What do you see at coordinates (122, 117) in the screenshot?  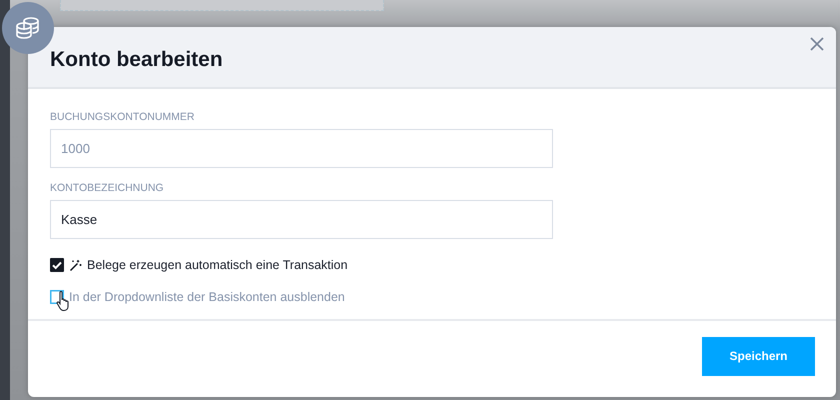 I see `field-label: BUCHUNGSKONTONUMMER` at bounding box center [122, 117].